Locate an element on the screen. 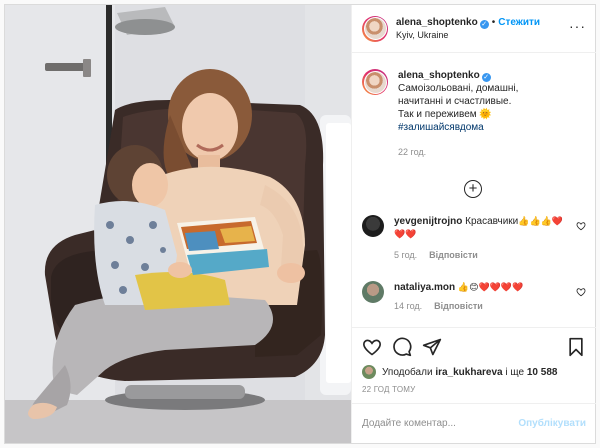 The width and height of the screenshot is (600, 448). likes-suffix: і ще is located at coordinates (515, 372).